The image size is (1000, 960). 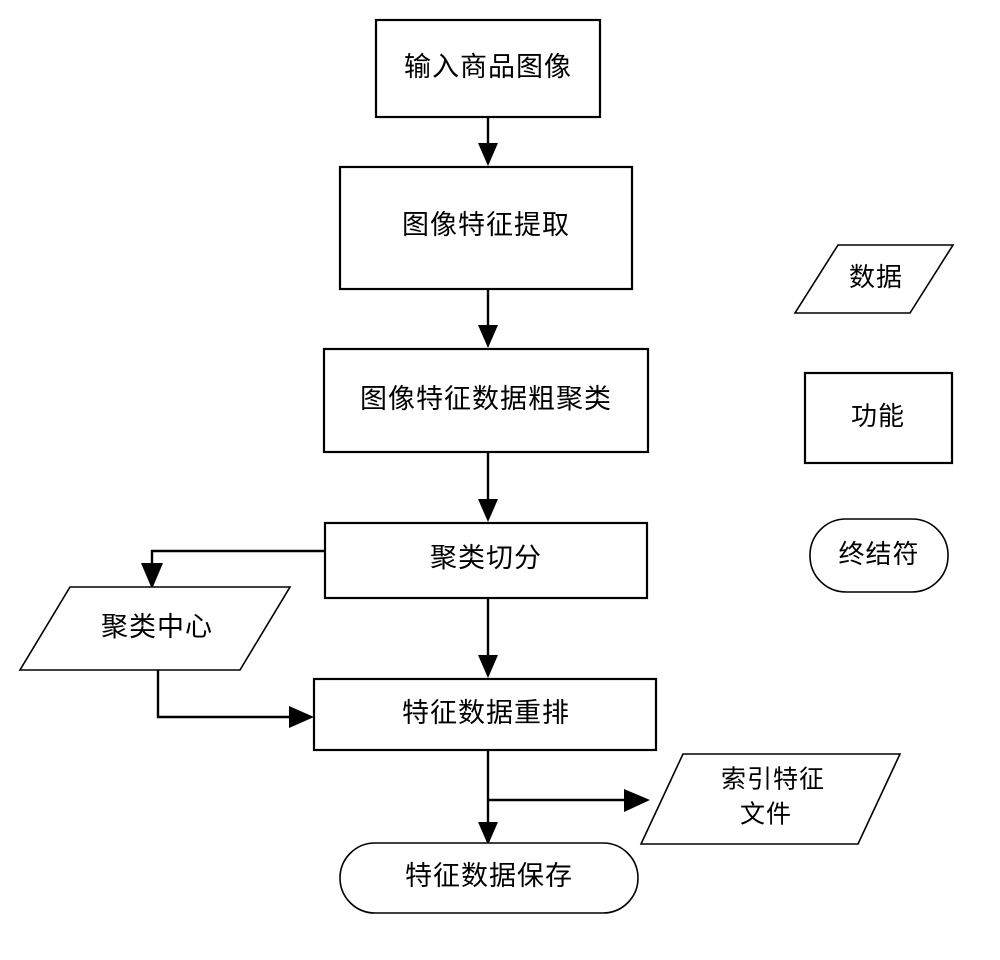 I want to click on feature-reorder-label: 特征数据重排, so click(x=486, y=713).